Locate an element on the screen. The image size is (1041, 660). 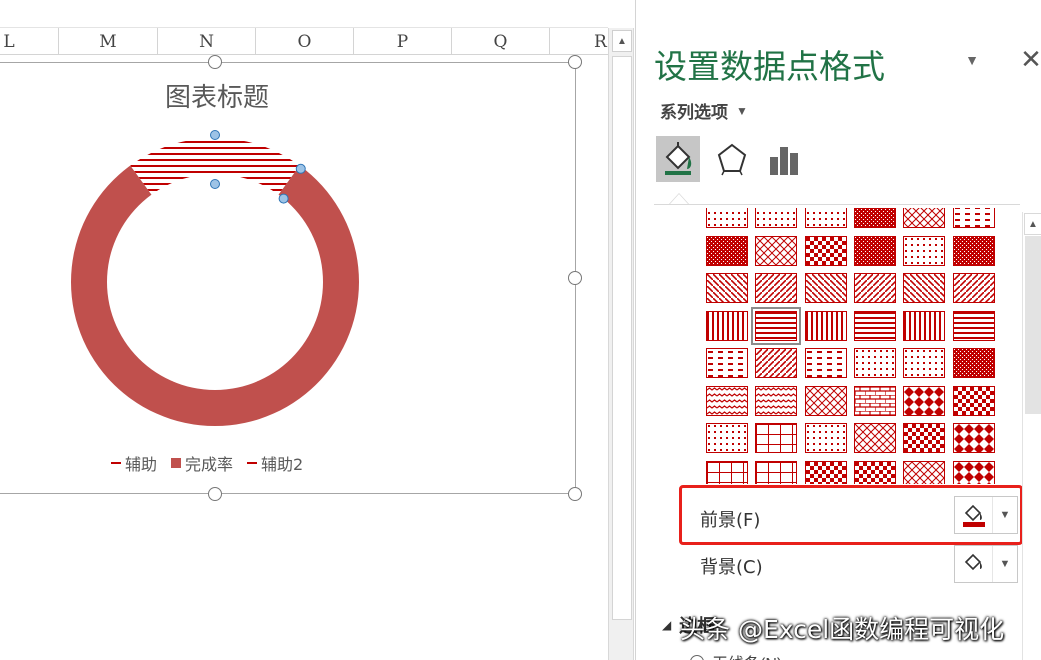
pane-options-chevron-icon: ▼ is located at coordinates (972, 60).